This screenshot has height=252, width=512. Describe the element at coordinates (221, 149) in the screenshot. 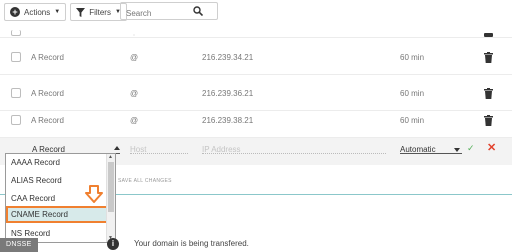

I see `ip-placeholder: IP Address` at that location.